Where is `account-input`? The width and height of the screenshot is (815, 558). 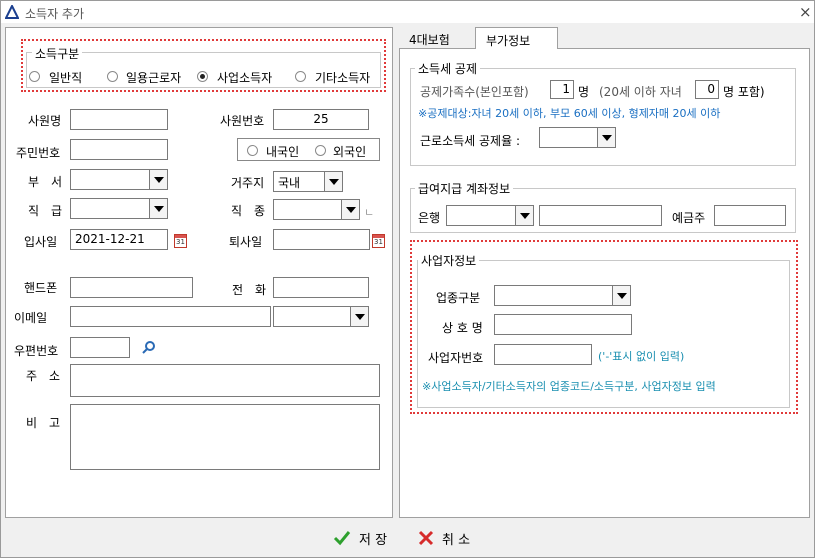
account-input is located at coordinates (600, 215).